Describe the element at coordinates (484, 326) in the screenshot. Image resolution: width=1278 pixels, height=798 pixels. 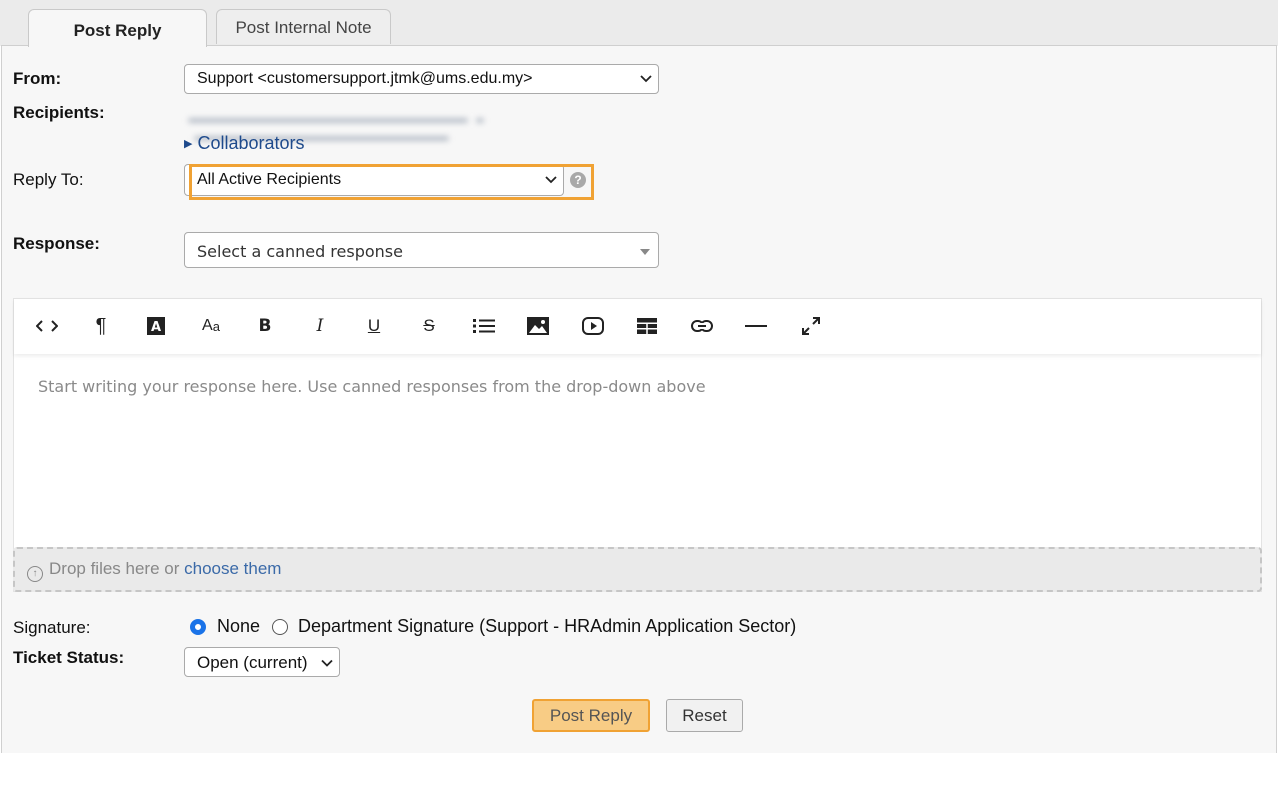
I see `unordered-list-icon` at that location.